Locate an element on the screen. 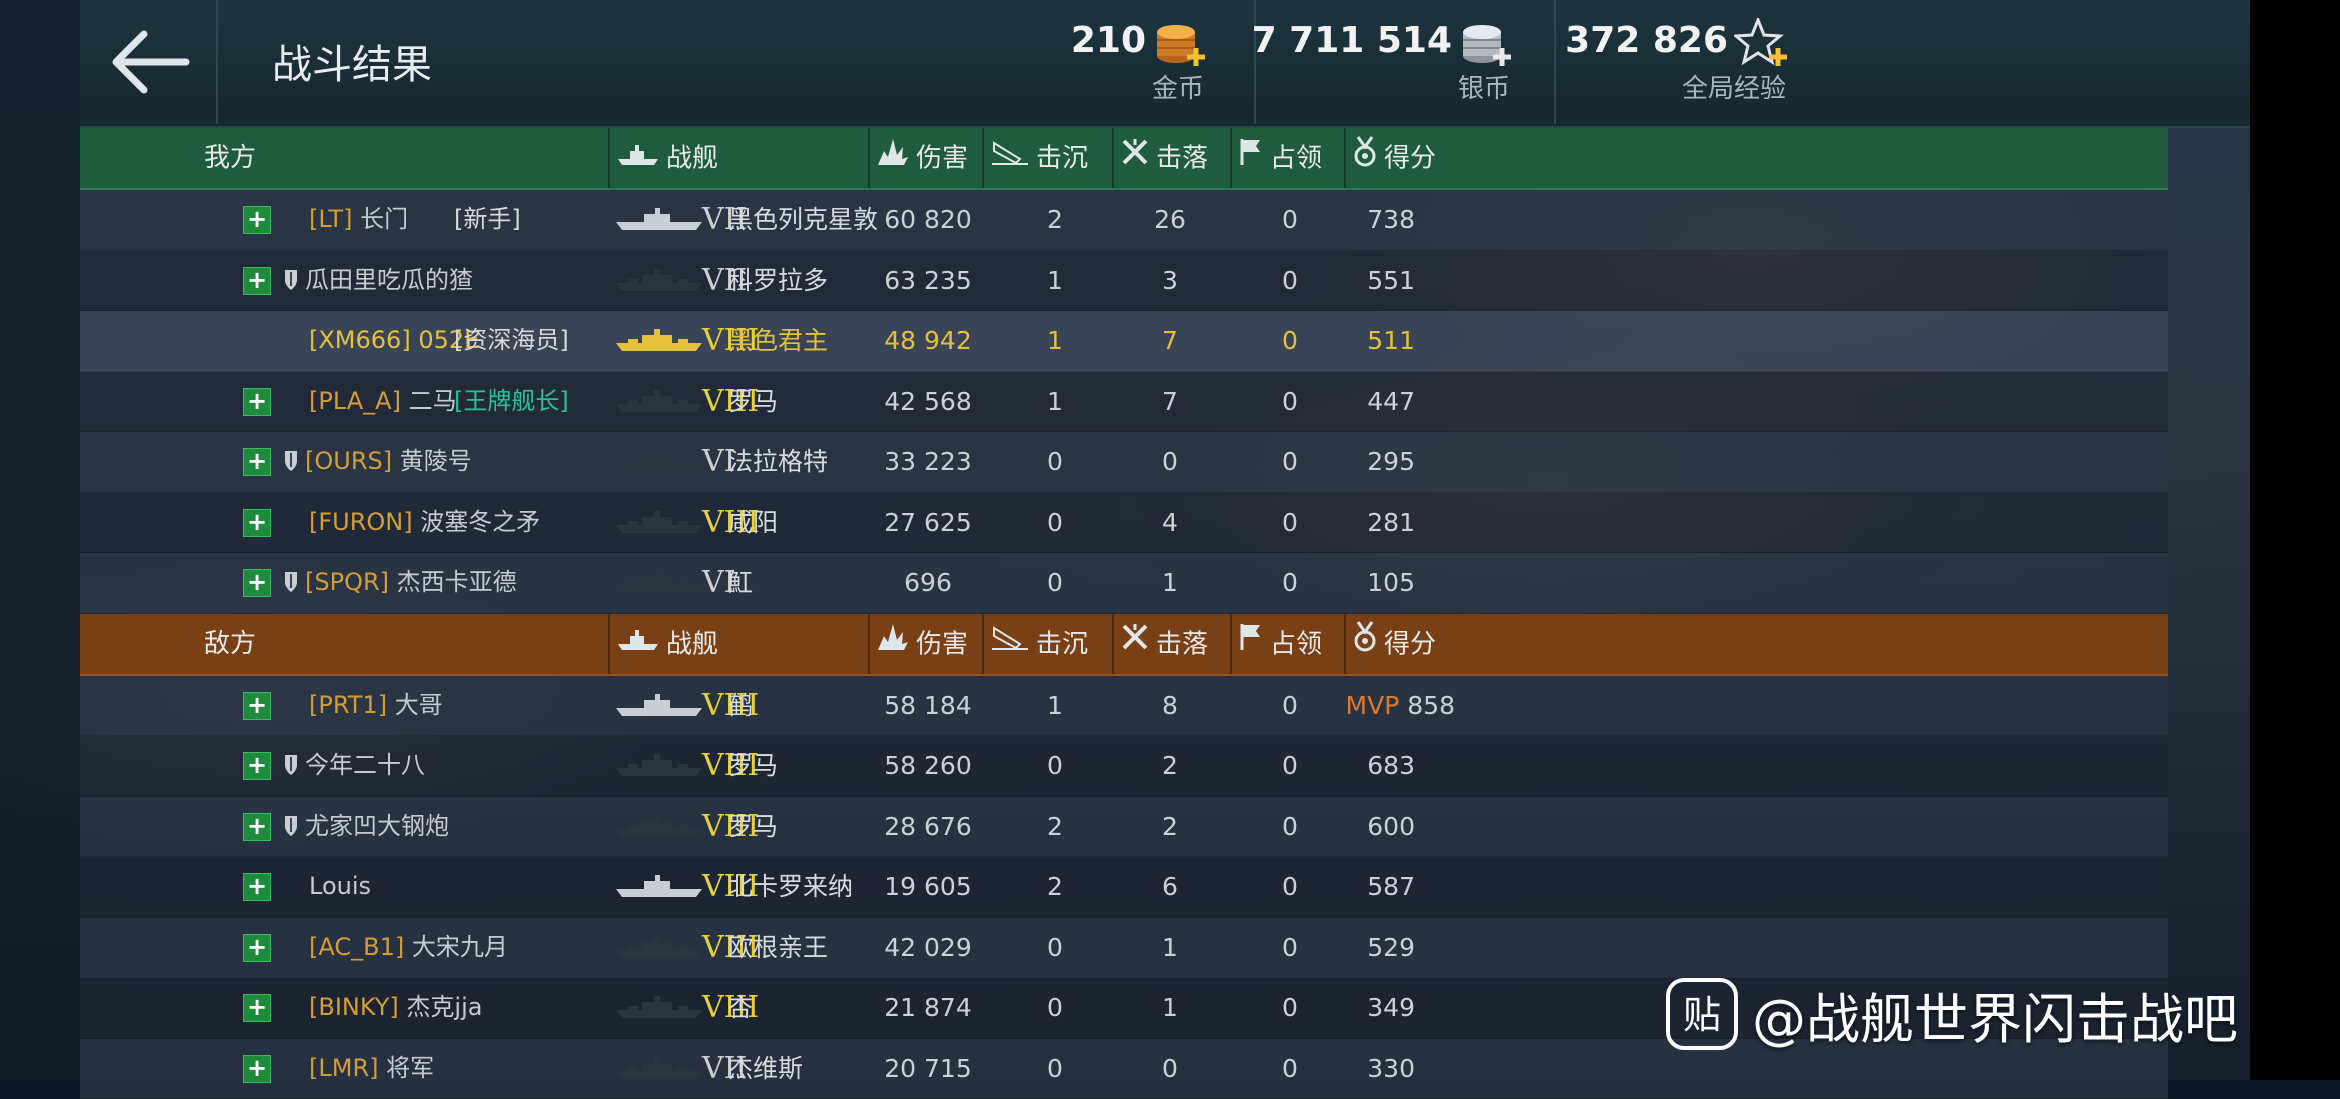 The height and width of the screenshot is (1099, 2340). stat-planes: 0 is located at coordinates (1170, 461).